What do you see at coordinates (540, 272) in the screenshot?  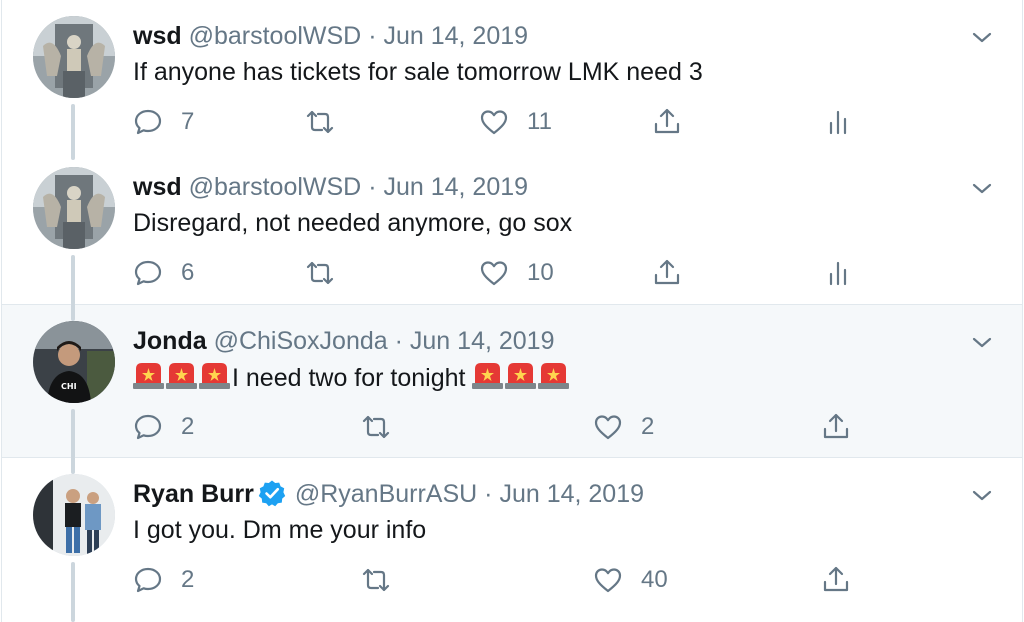 I see `like-count: 10` at bounding box center [540, 272].